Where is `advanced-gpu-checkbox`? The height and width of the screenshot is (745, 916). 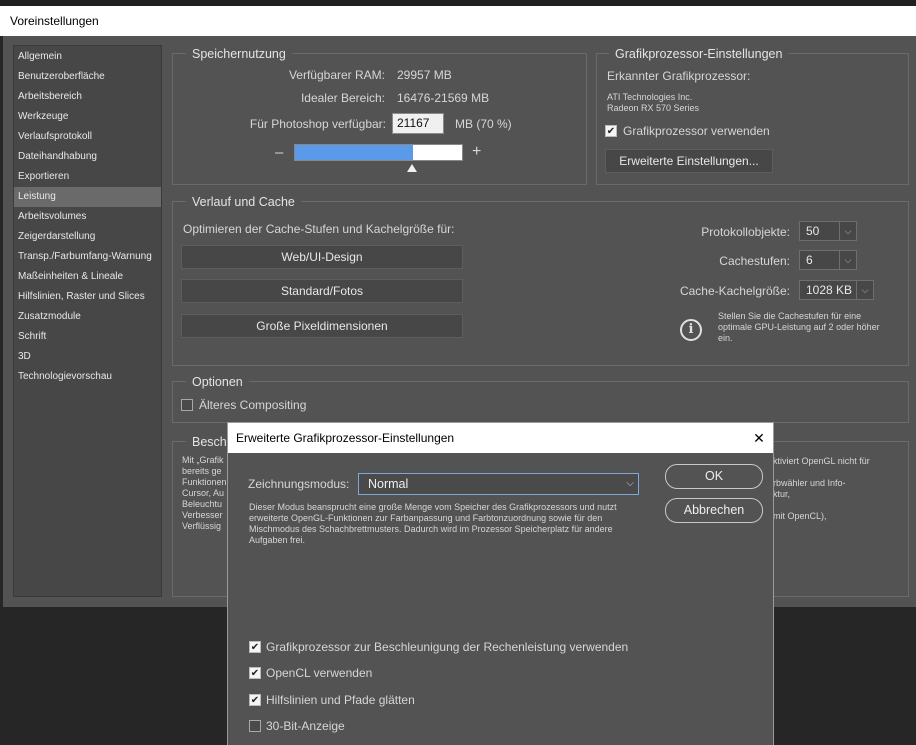
advanced-gpu-checkbox is located at coordinates (255, 726).